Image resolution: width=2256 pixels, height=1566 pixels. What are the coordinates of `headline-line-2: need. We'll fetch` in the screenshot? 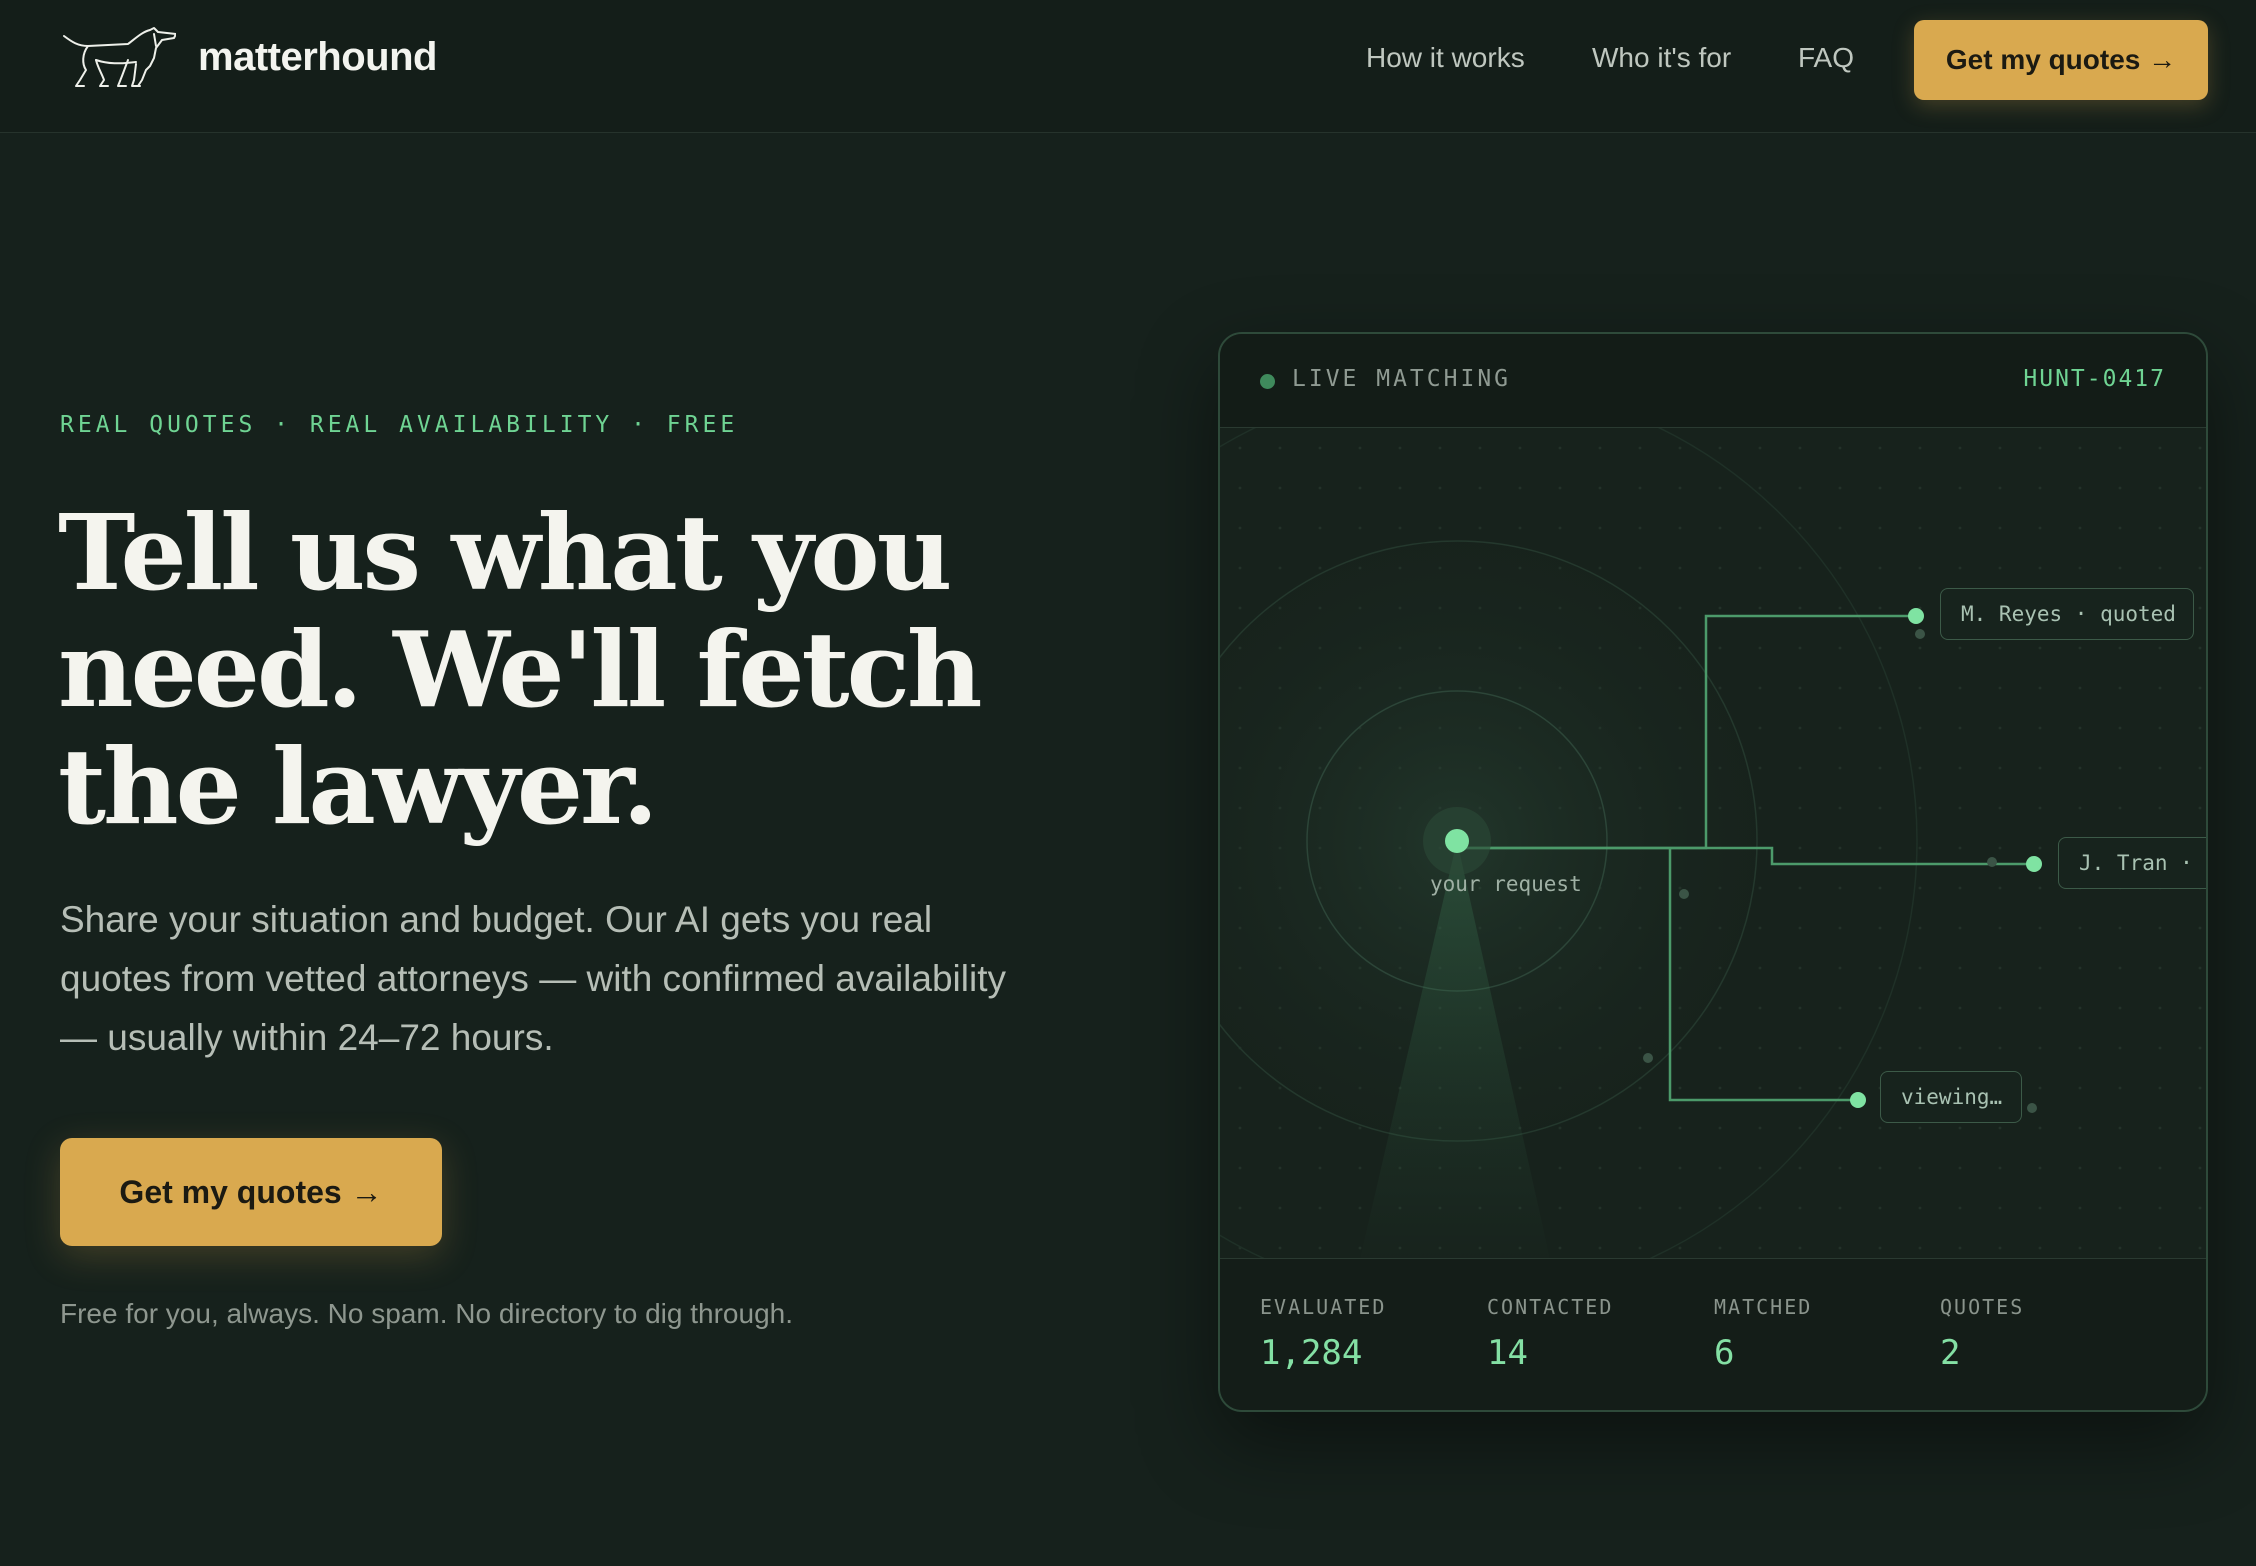 It's located at (520, 669).